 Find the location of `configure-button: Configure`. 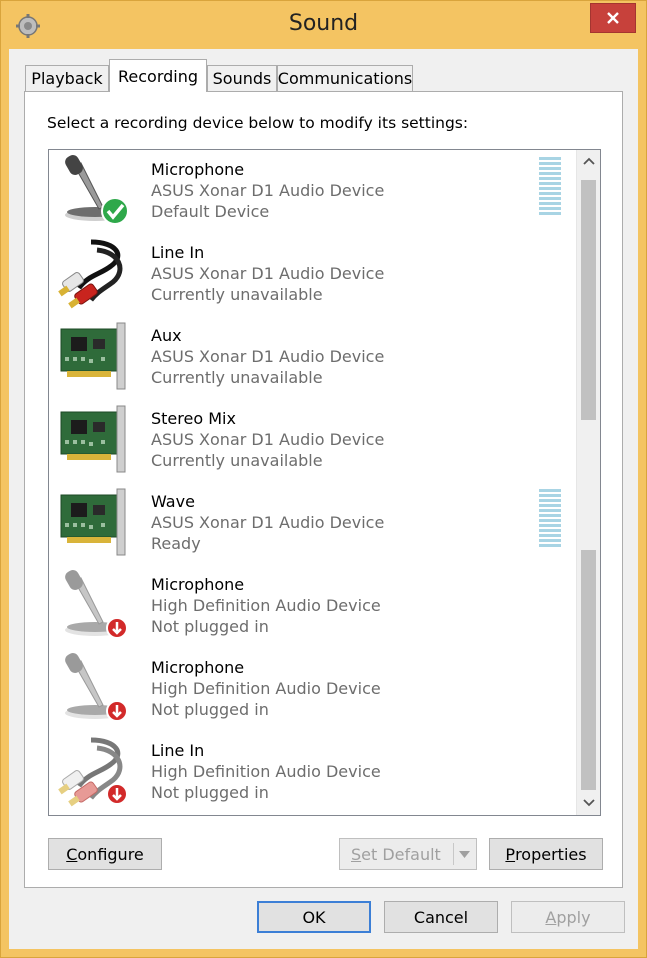

configure-button: Configure is located at coordinates (105, 854).